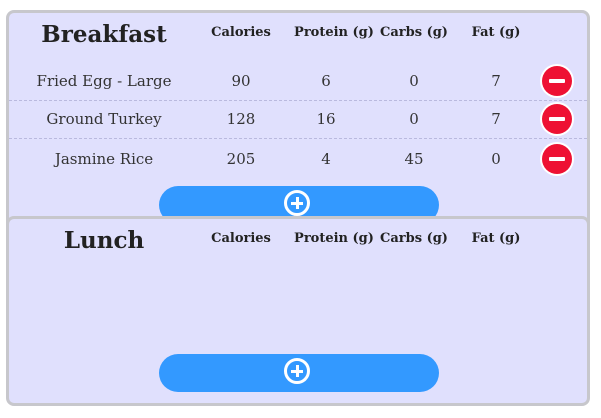 The width and height of the screenshot is (601, 418). Describe the element at coordinates (298, 159) in the screenshot. I see `food-row: Jasmine Rice 205 4 45 0` at that location.